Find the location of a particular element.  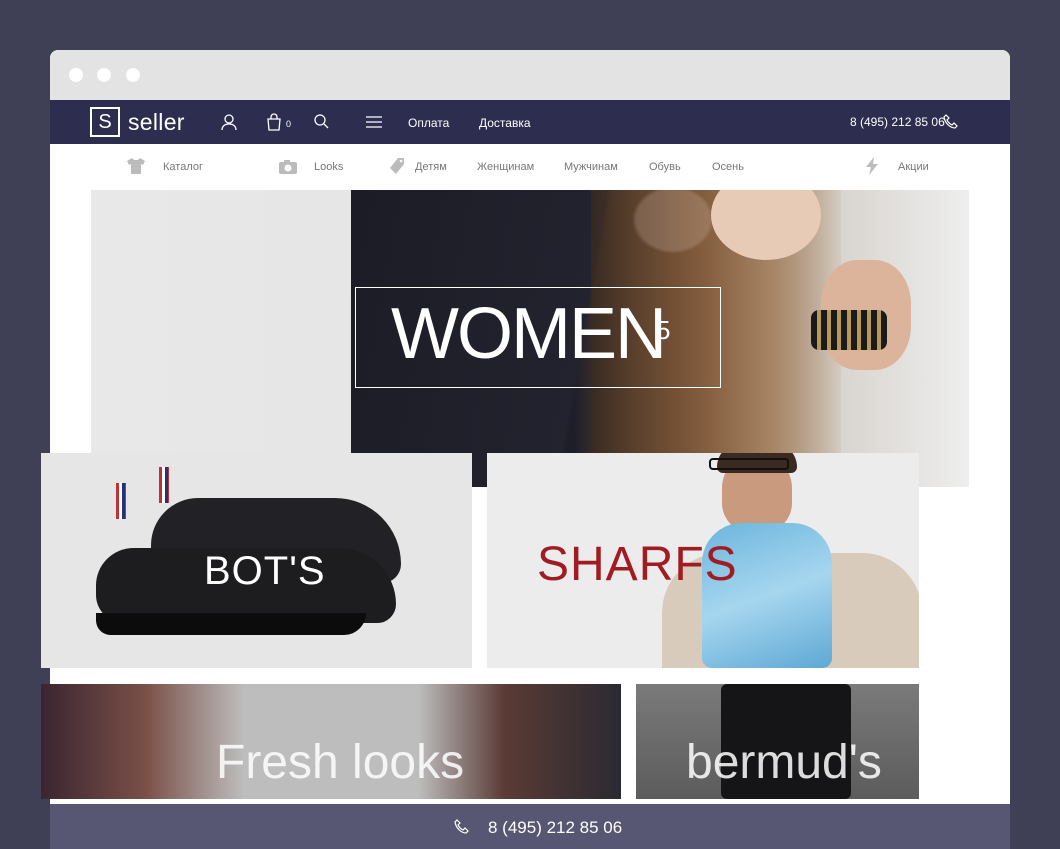

tile-sharfs: SHARFS is located at coordinates (703, 560).